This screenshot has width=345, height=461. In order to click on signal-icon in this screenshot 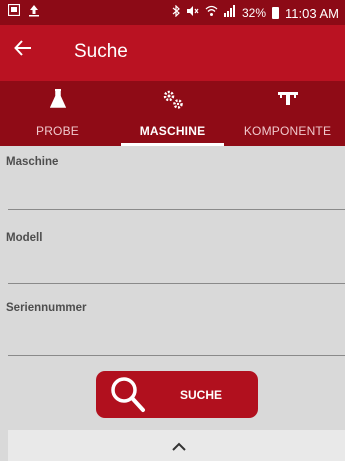, I will do `click(230, 13)`.